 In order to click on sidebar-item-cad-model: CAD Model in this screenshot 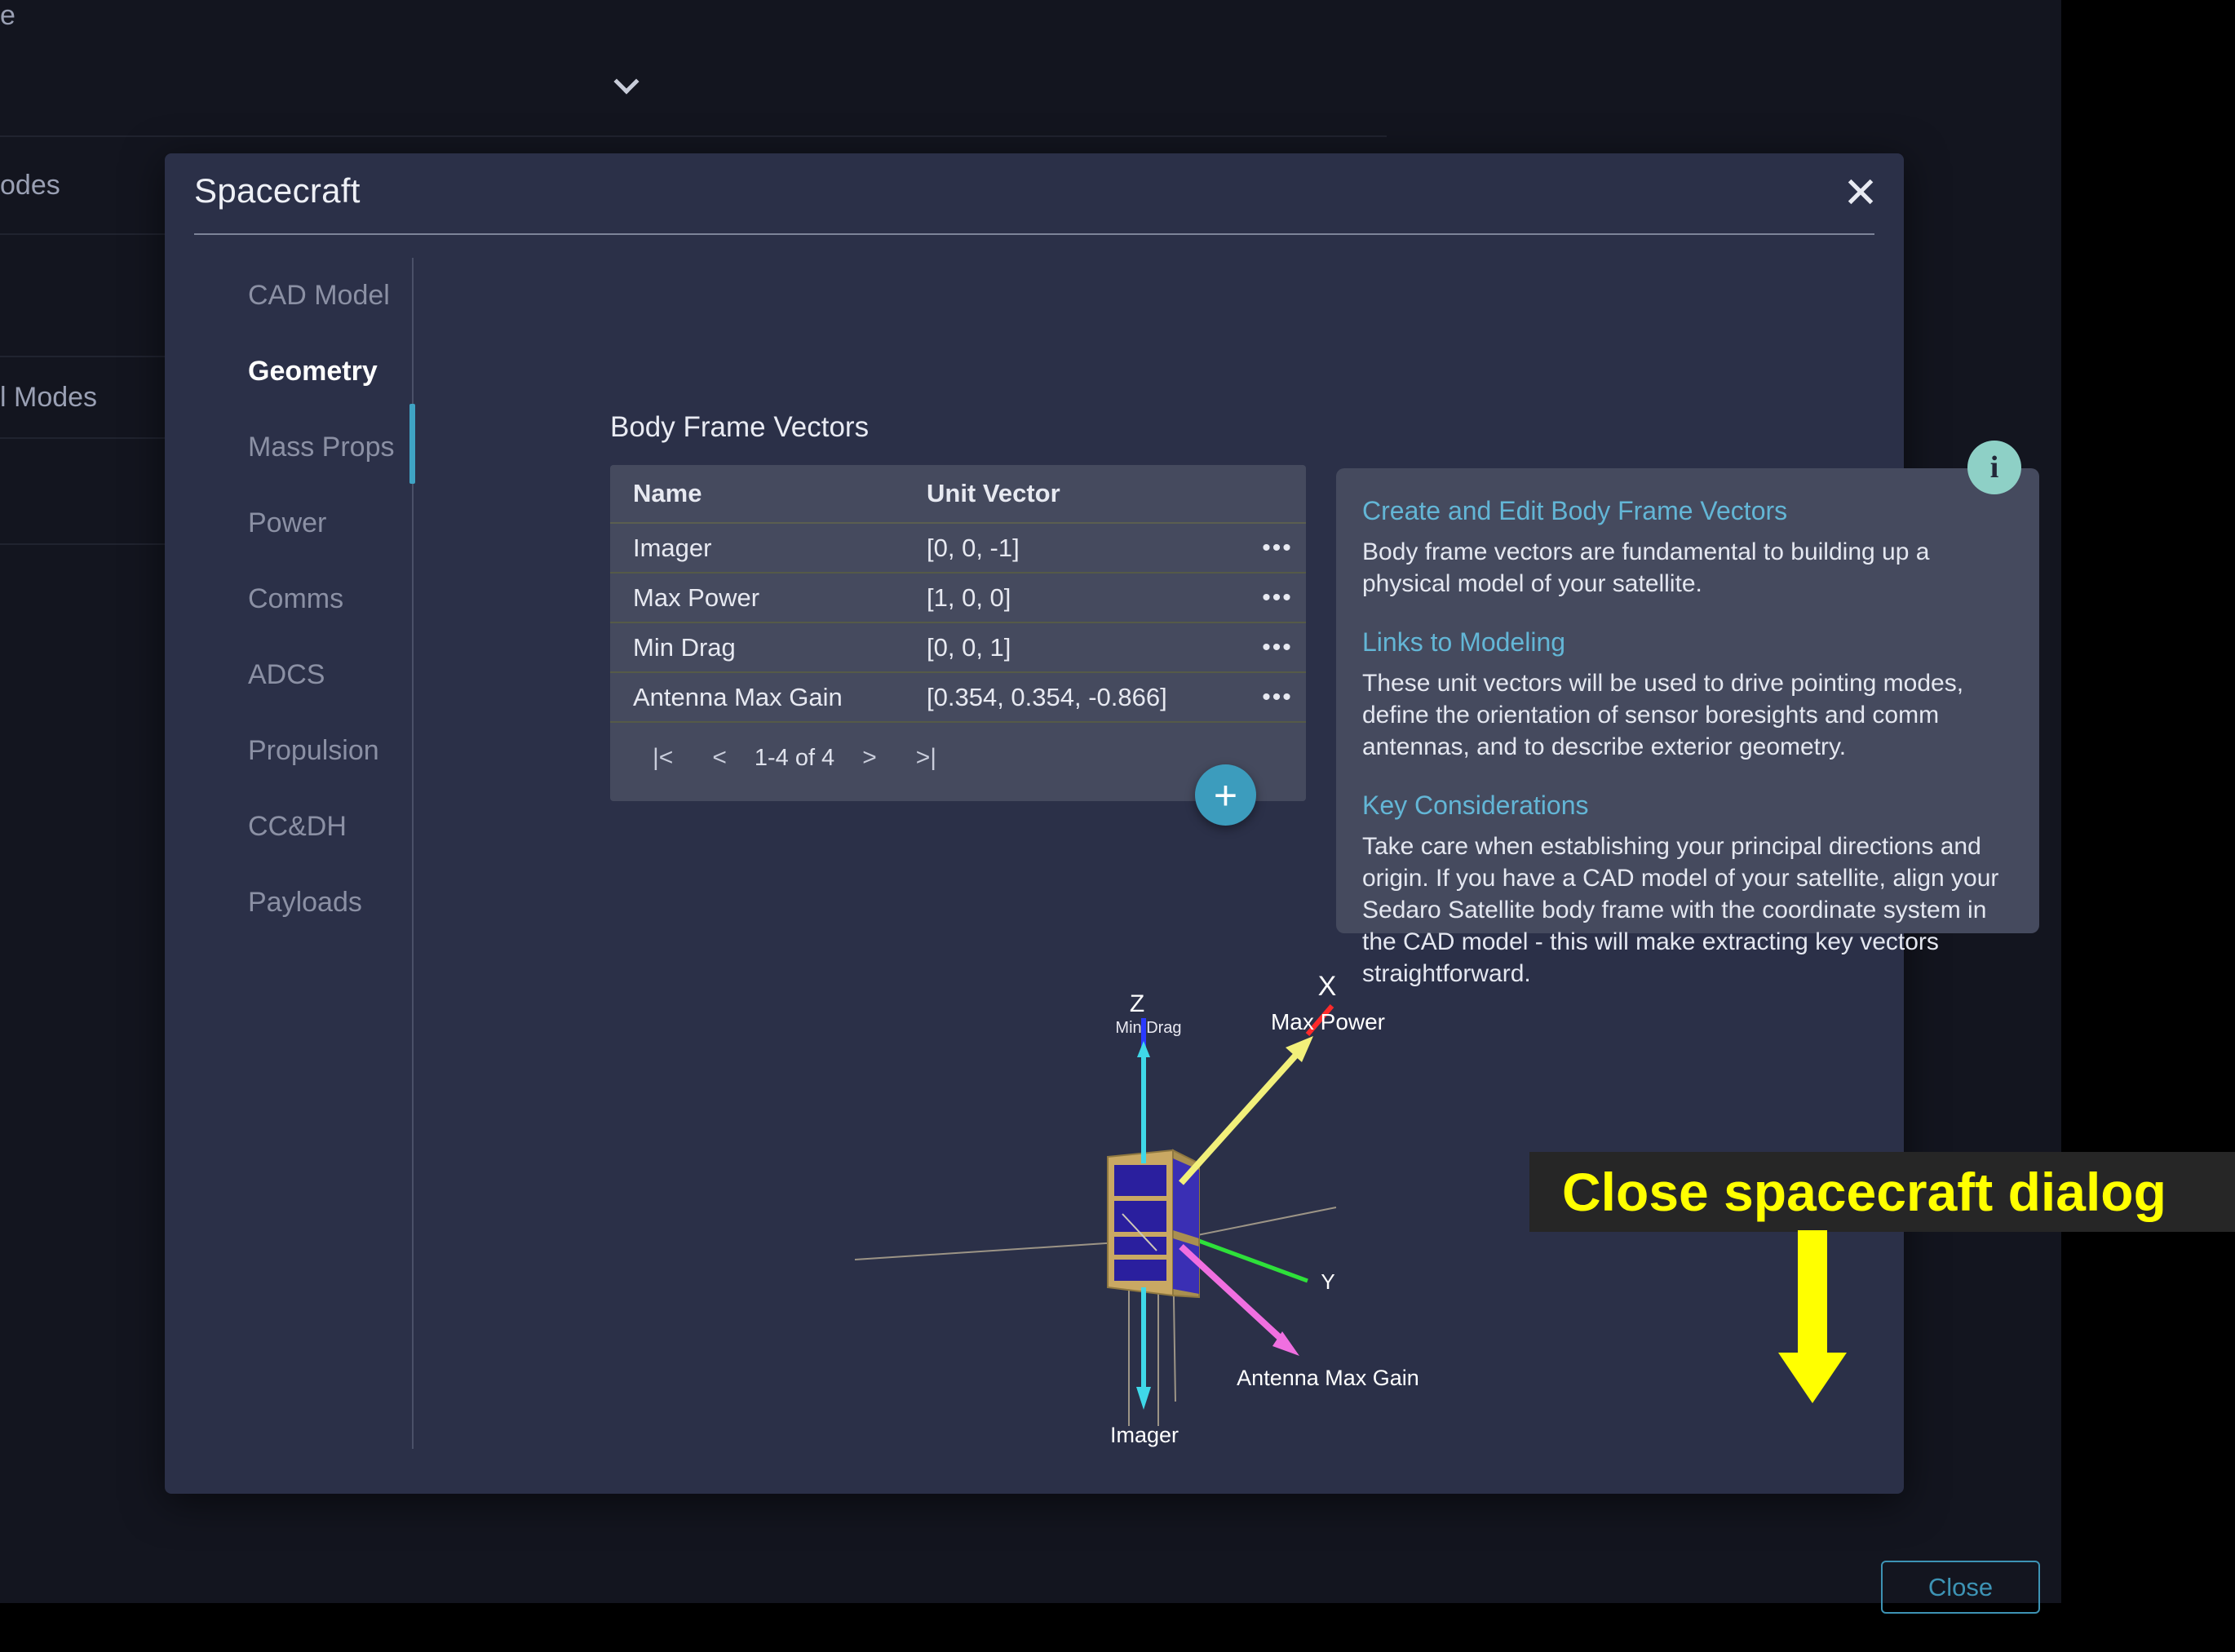, I will do `click(302, 296)`.